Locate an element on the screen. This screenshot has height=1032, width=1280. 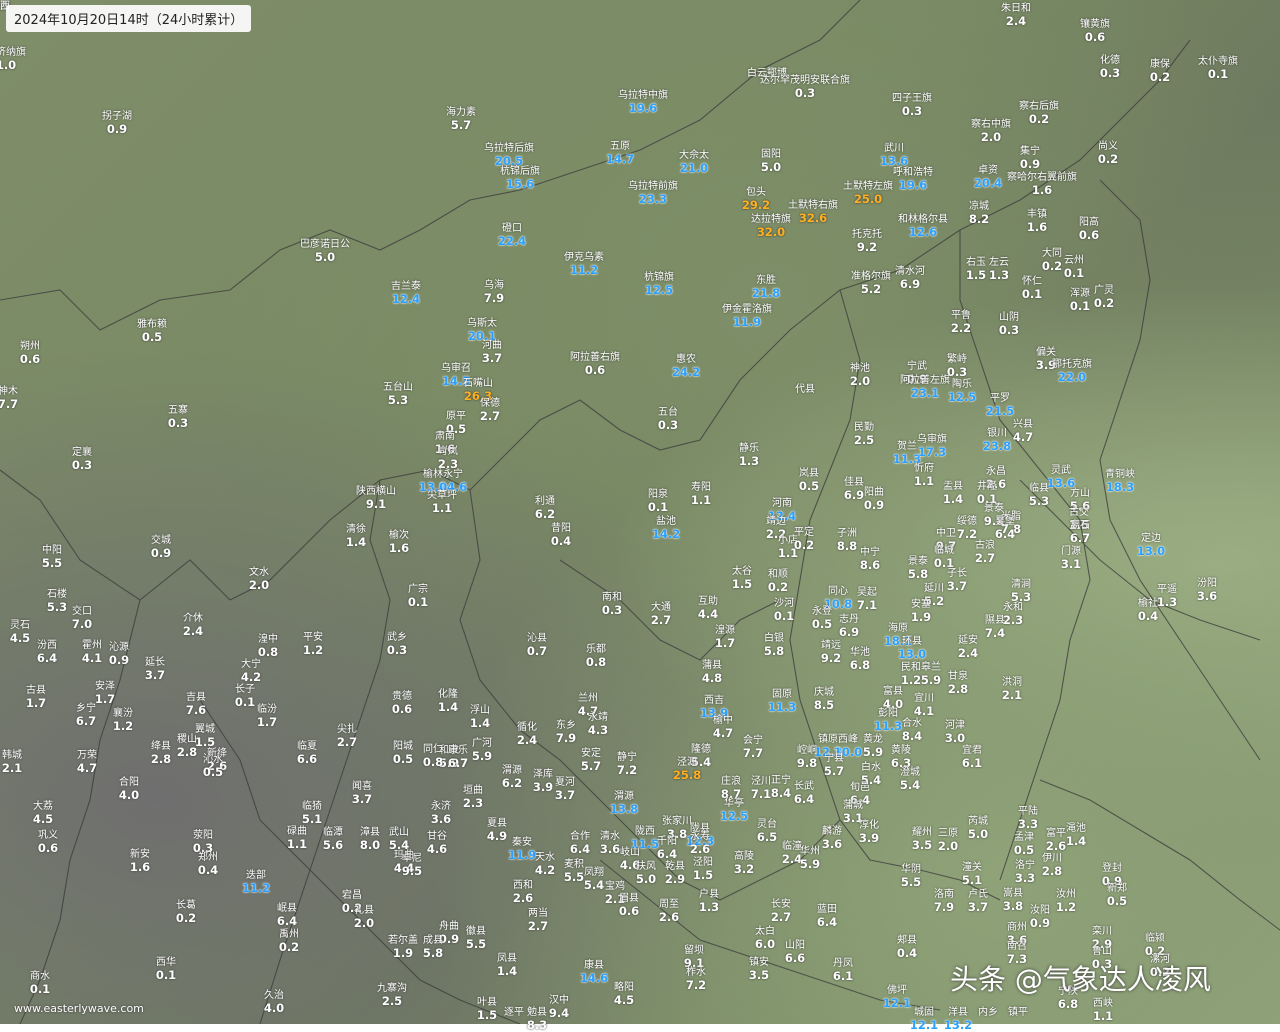
station: 叶县 1.5 is located at coordinates (487, 1009).